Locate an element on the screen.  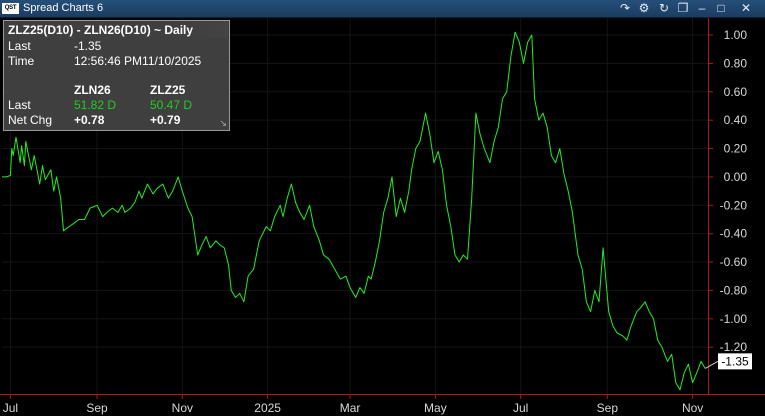
time-value: 12:56:46 PM11/10/2025 is located at coordinates (138, 61).